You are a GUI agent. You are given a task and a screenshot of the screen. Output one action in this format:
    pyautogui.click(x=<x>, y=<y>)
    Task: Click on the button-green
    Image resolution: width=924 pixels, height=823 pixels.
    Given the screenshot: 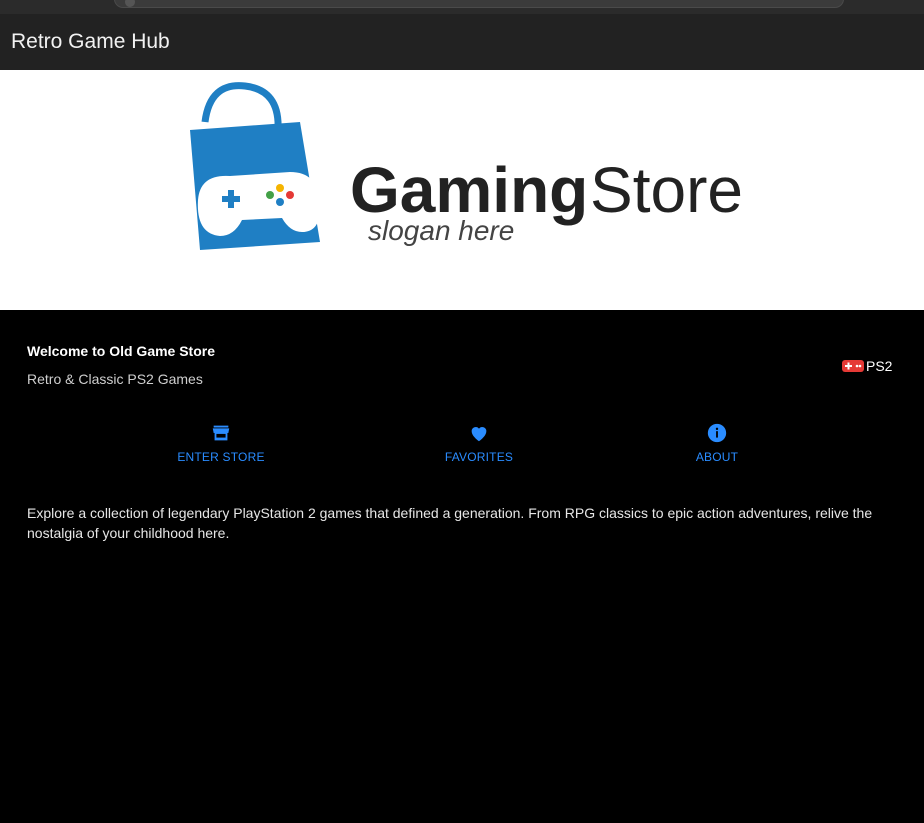 What is the action you would take?
    pyautogui.click(x=270, y=195)
    